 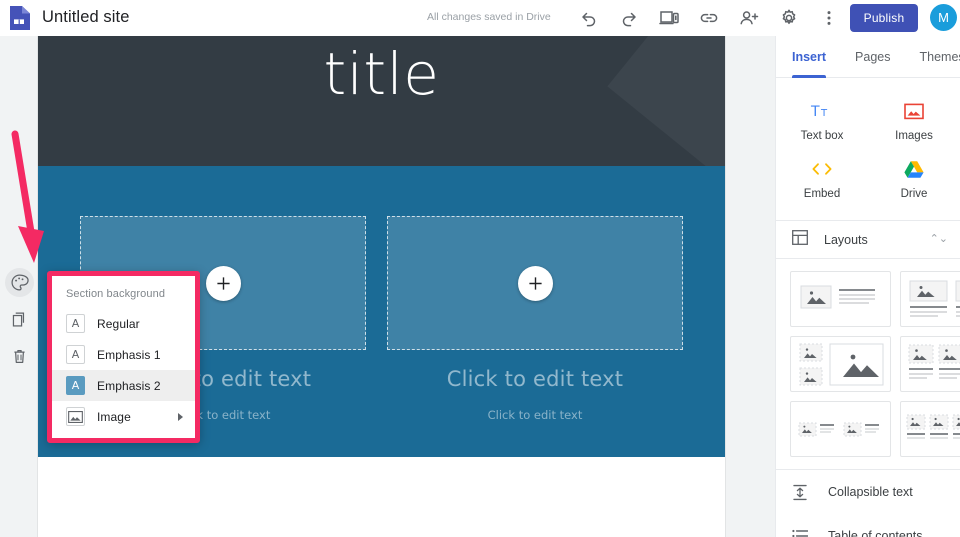 What do you see at coordinates (884, 18) in the screenshot?
I see `publish-button: Publish` at bounding box center [884, 18].